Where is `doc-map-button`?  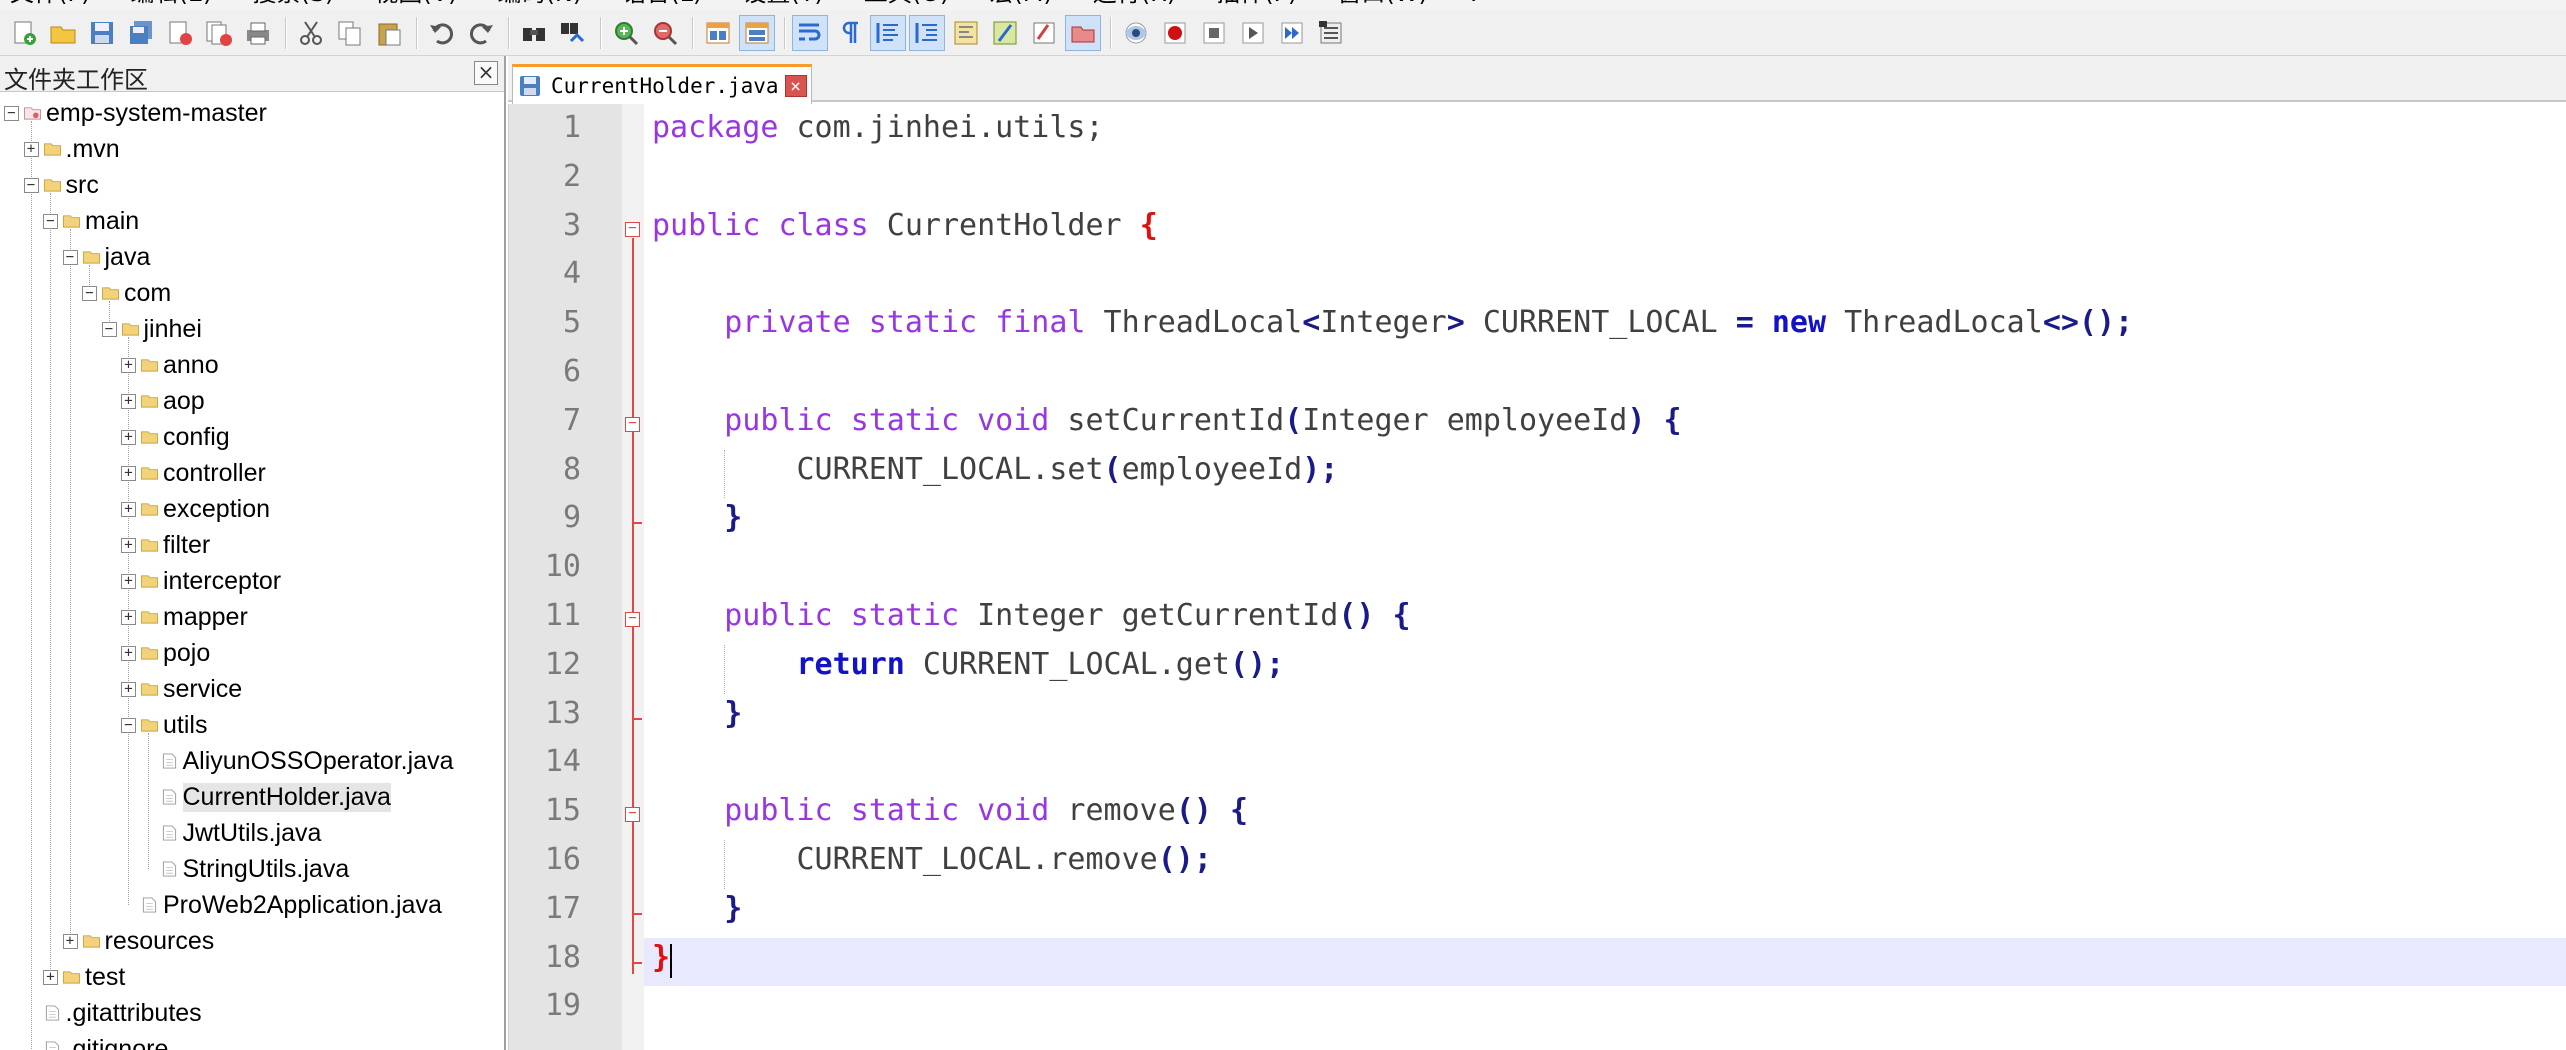 doc-map-button is located at coordinates (966, 33).